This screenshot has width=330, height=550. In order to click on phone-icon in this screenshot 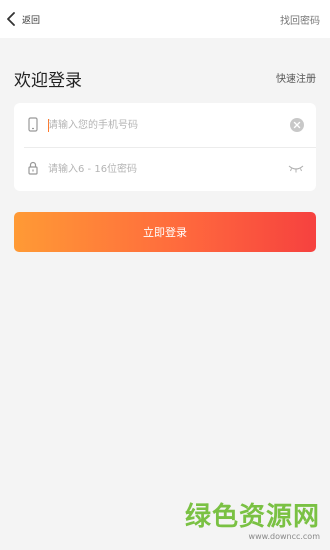, I will do `click(33, 124)`.